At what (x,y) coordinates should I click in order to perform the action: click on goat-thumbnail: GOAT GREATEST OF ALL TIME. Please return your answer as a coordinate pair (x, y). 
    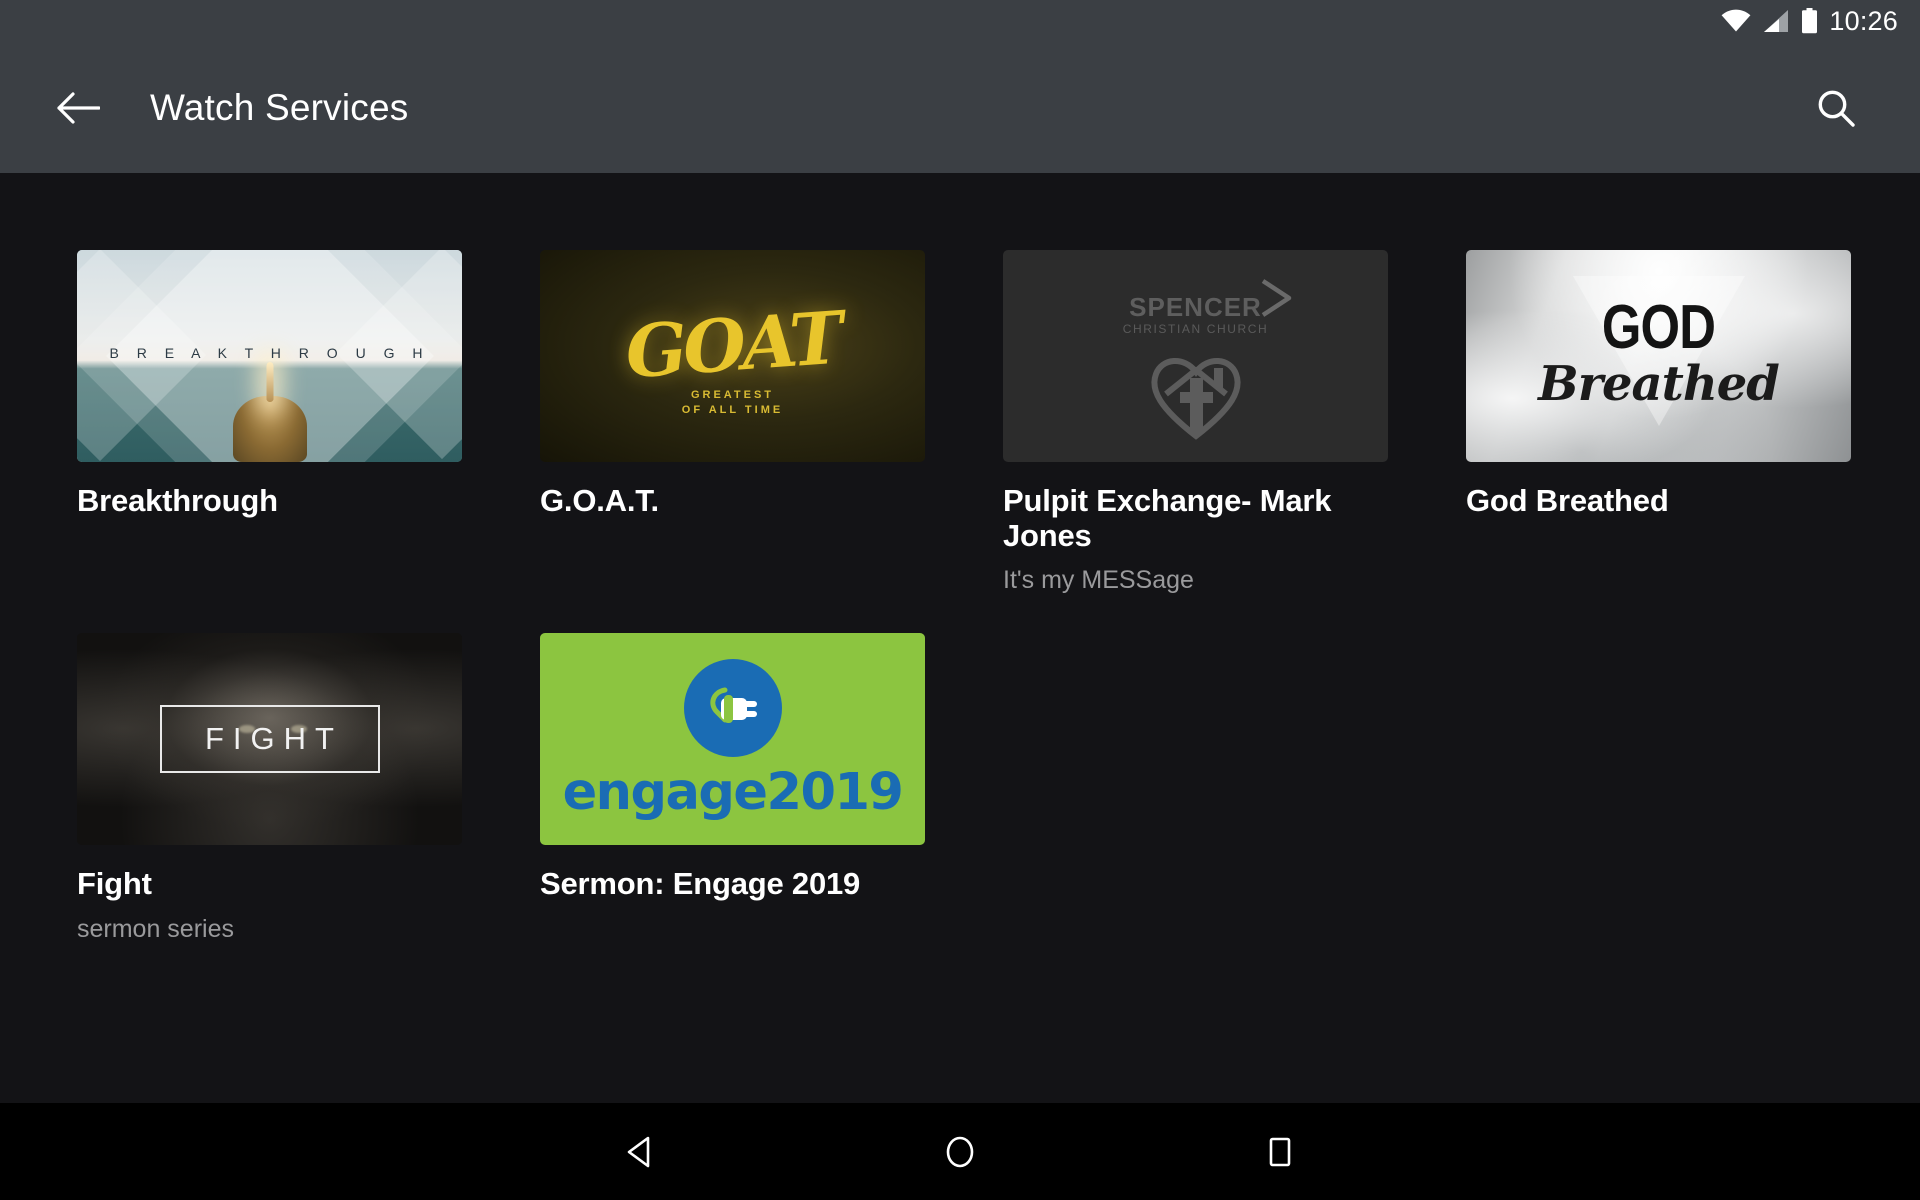
    Looking at the image, I should click on (732, 356).